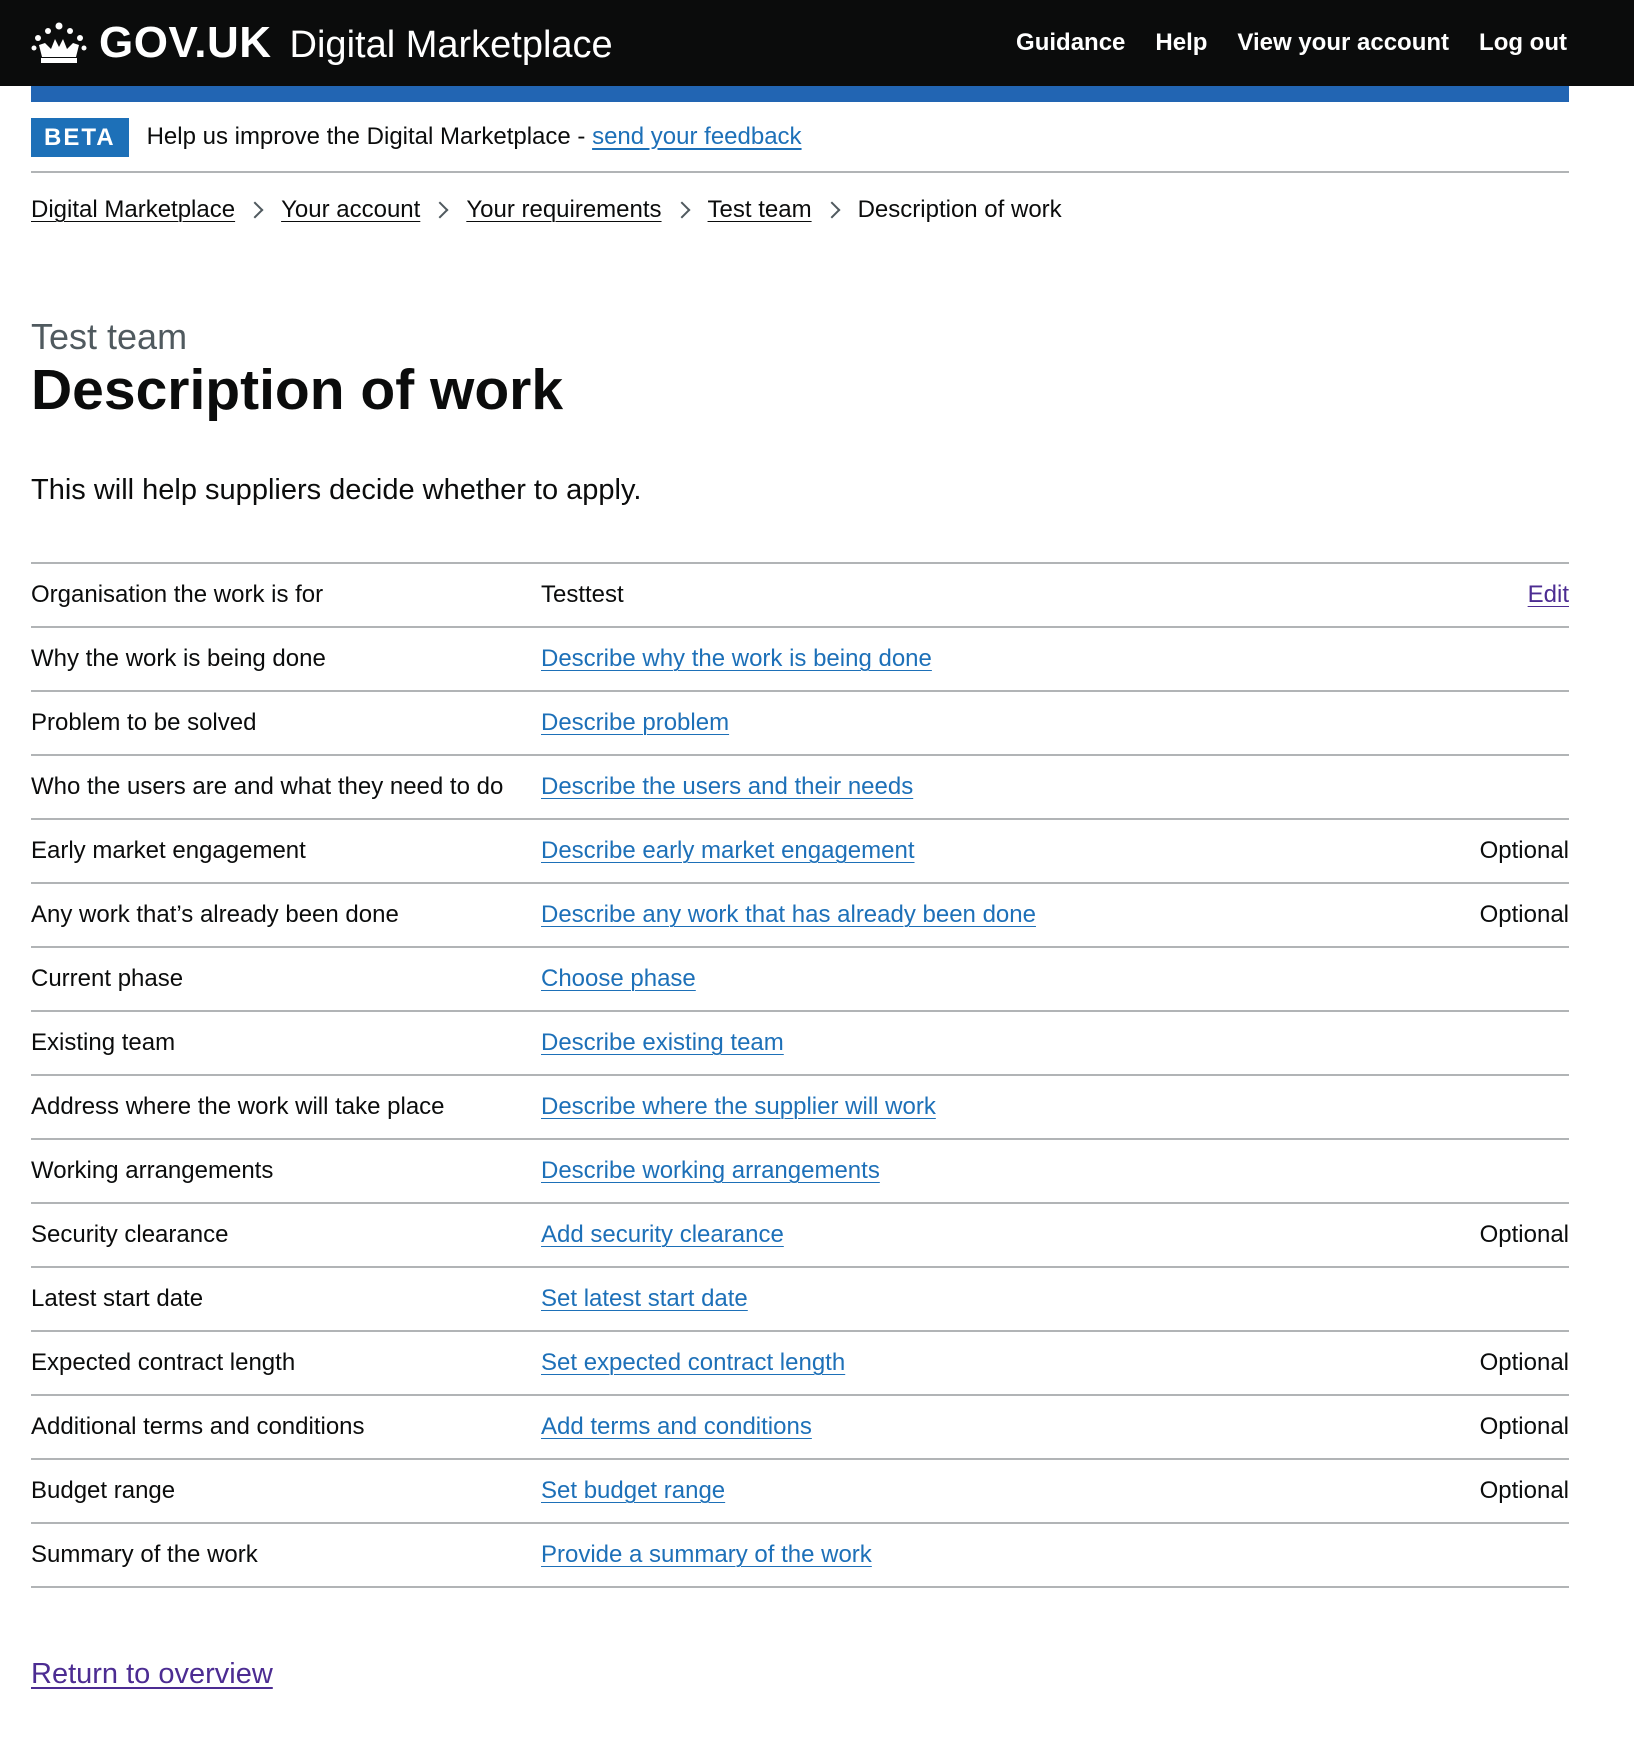  Describe the element at coordinates (451, 44) in the screenshot. I see `service-name: Digital Marketplace` at that location.